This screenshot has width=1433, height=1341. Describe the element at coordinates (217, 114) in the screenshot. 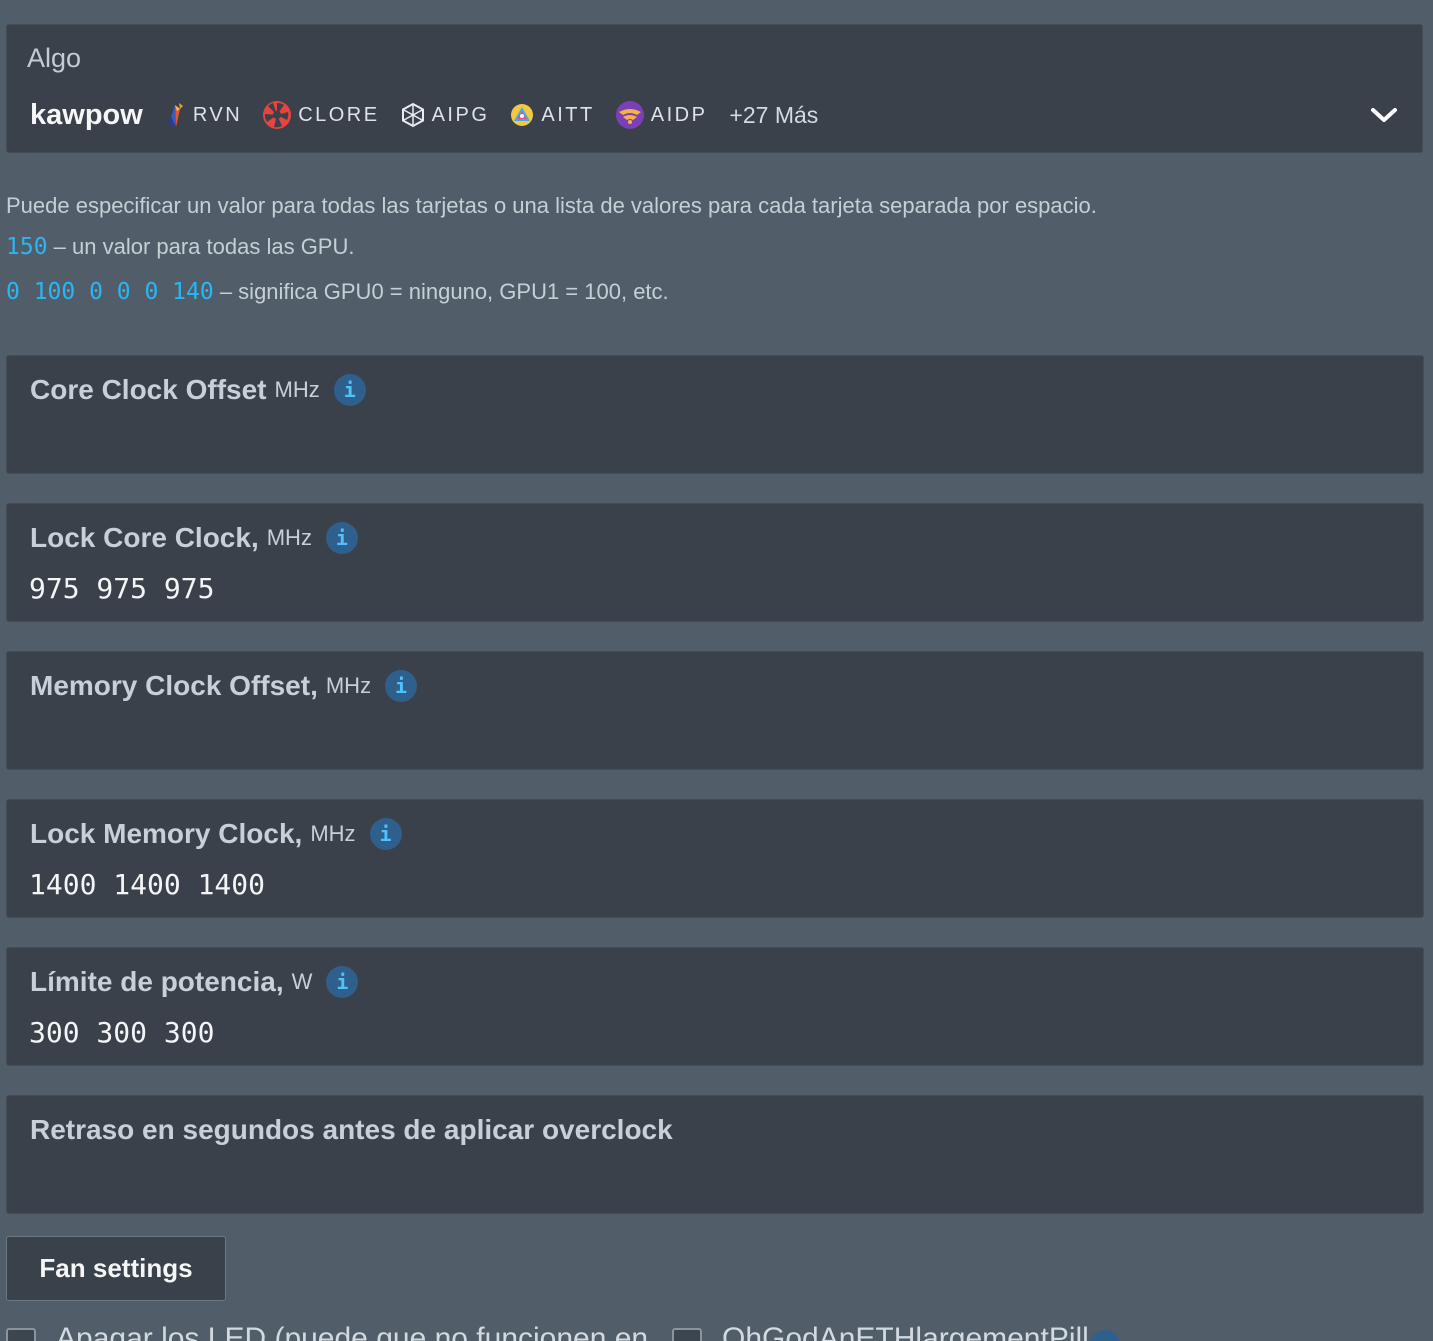

I see `coin-label: RVN` at that location.